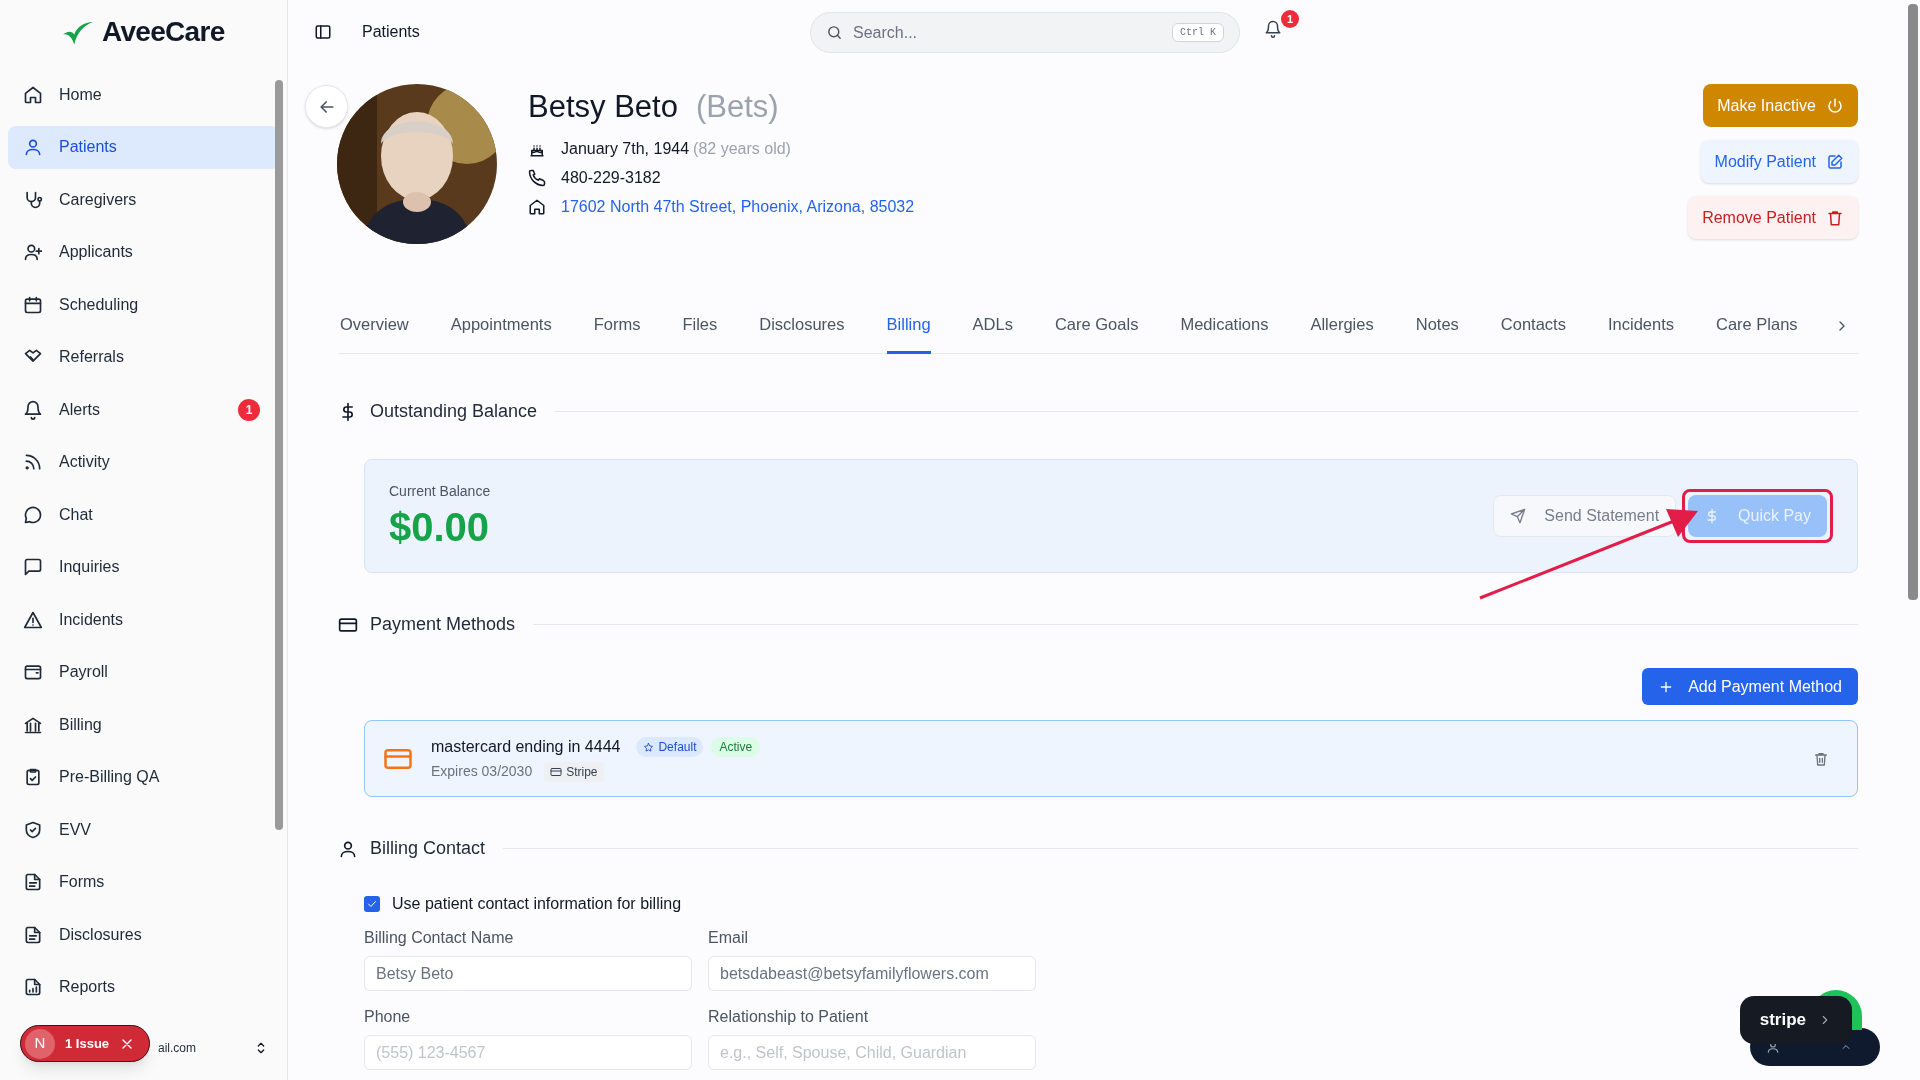 This screenshot has width=1920, height=1080. I want to click on birth-date: January 7th, 1944, so click(625, 148).